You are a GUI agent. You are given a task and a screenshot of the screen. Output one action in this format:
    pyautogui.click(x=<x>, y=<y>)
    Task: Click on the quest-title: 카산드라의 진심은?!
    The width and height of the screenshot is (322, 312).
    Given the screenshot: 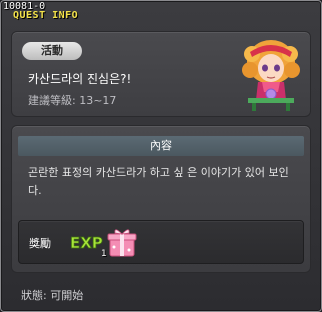 What is the action you would take?
    pyautogui.click(x=80, y=79)
    